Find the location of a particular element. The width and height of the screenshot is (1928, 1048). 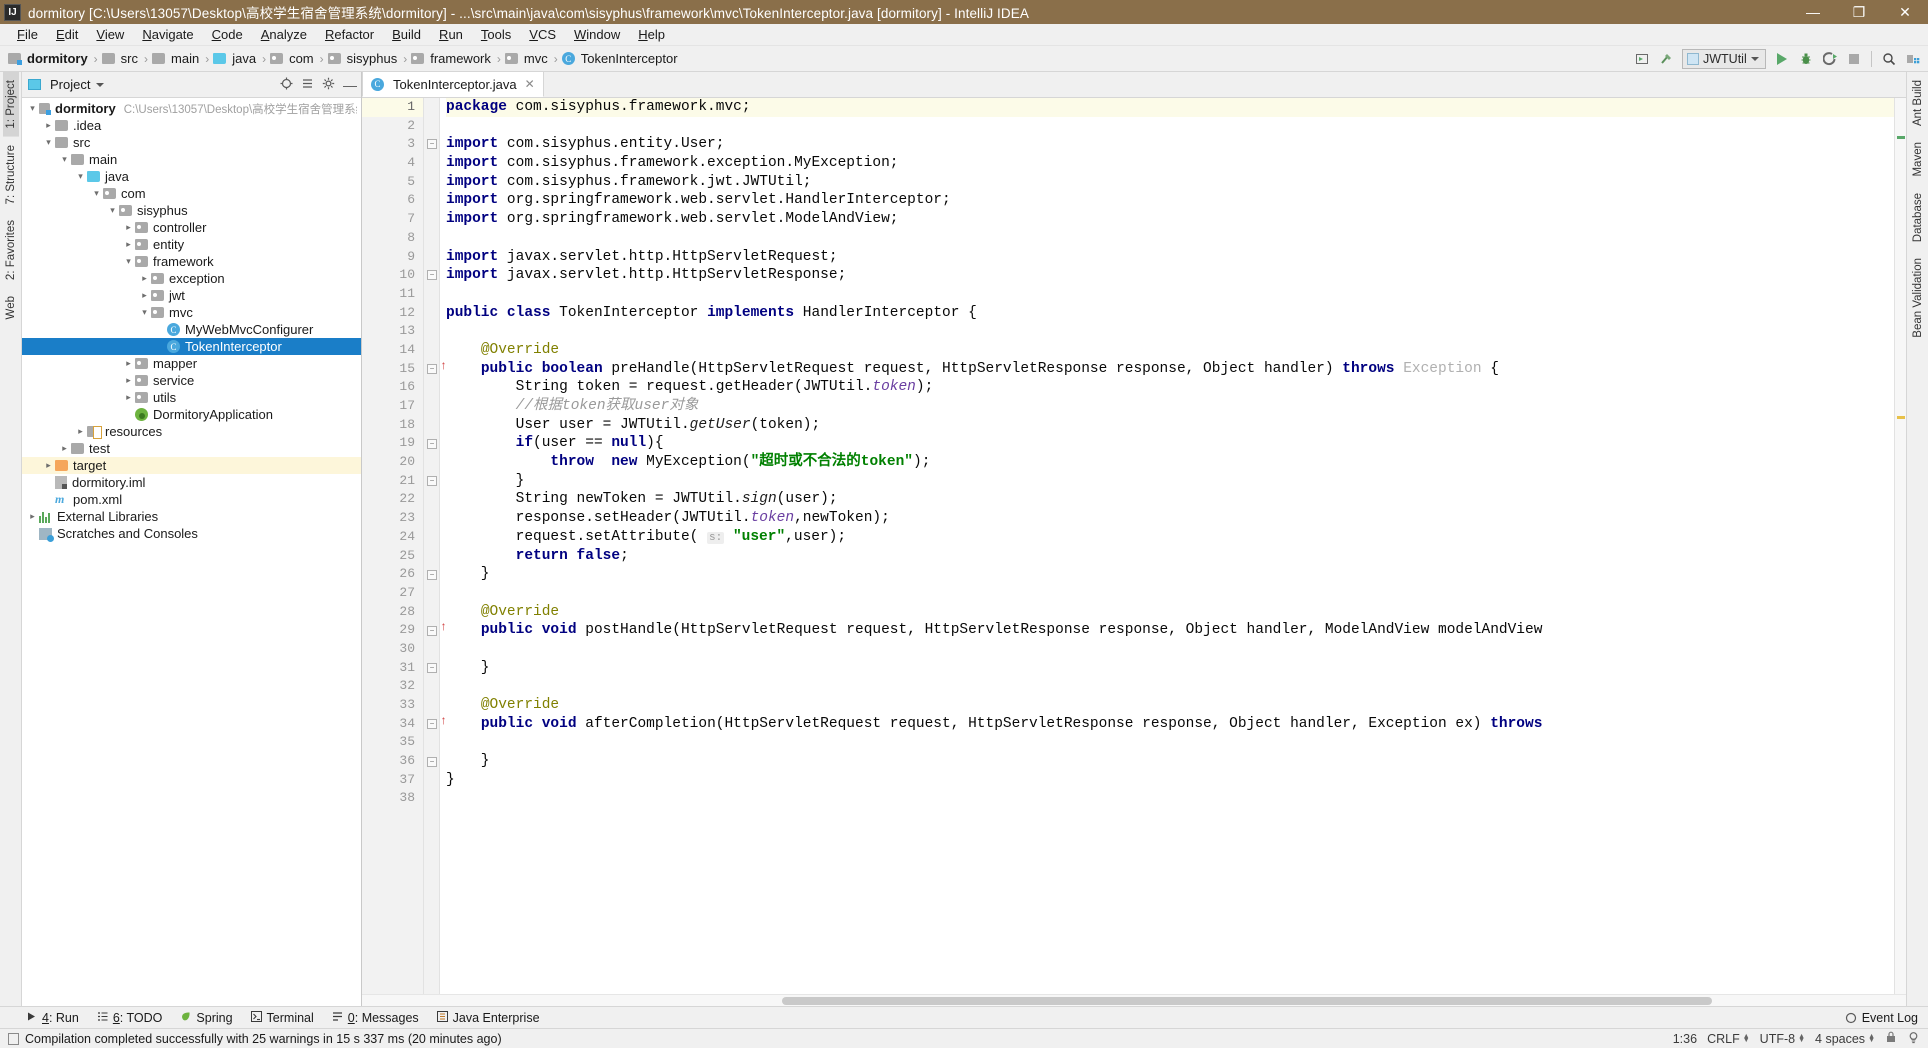

line-number-3: 3 is located at coordinates (392, 144).